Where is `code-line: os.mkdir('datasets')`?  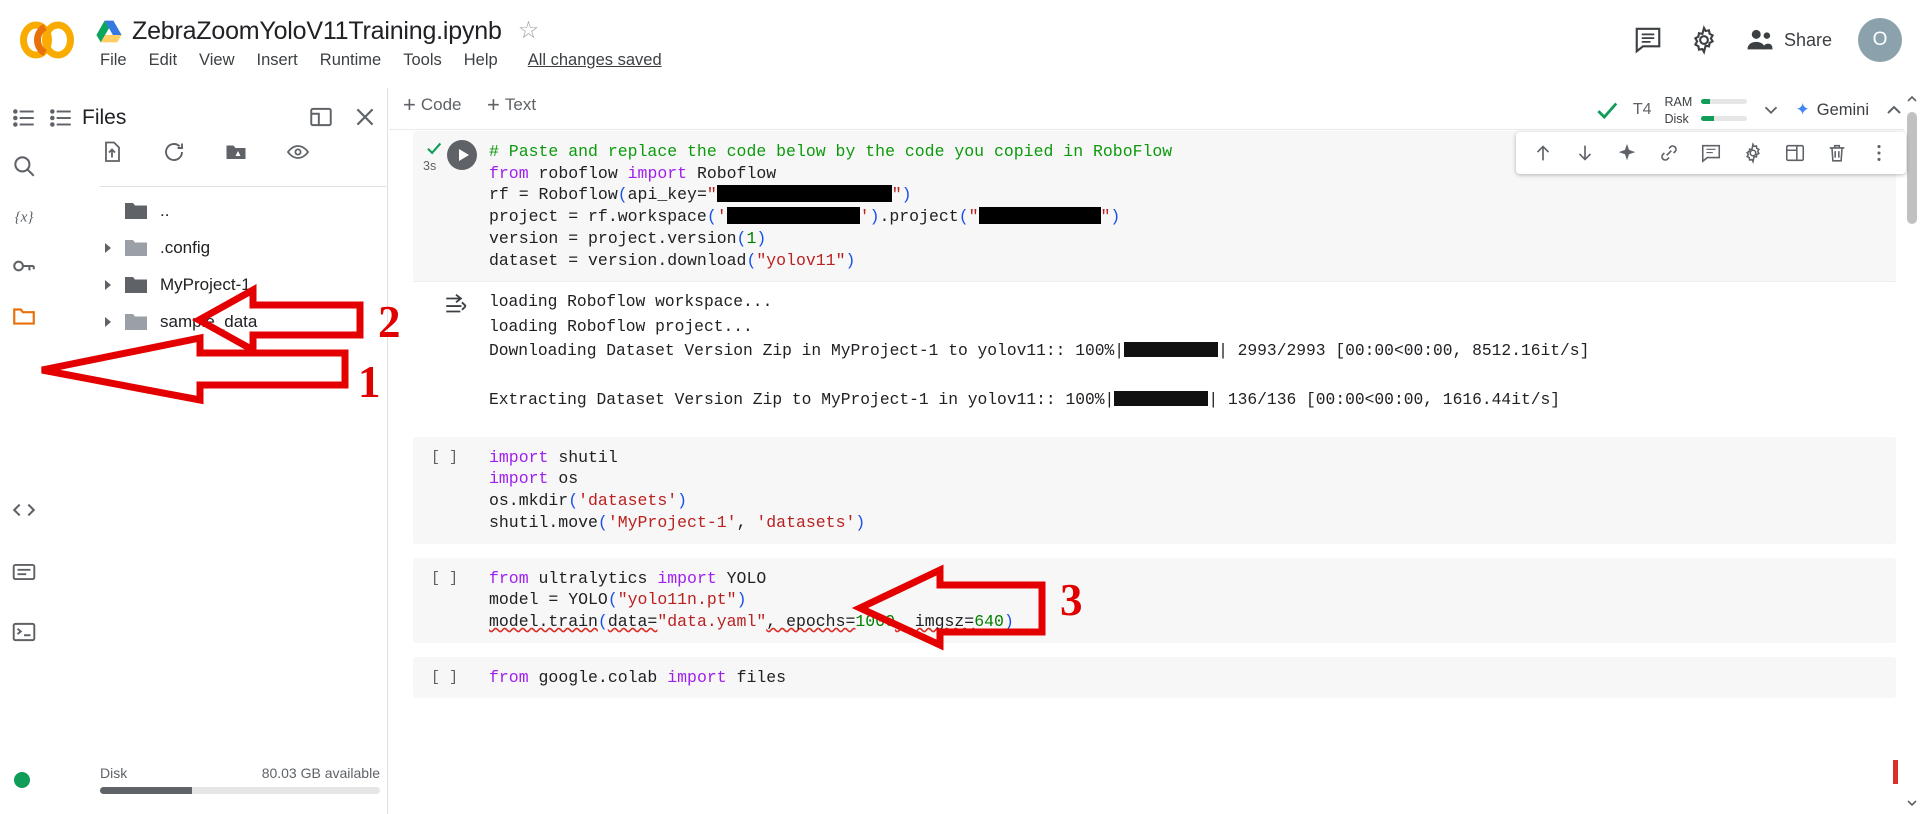 code-line: os.mkdir('datasets') is located at coordinates (1186, 501).